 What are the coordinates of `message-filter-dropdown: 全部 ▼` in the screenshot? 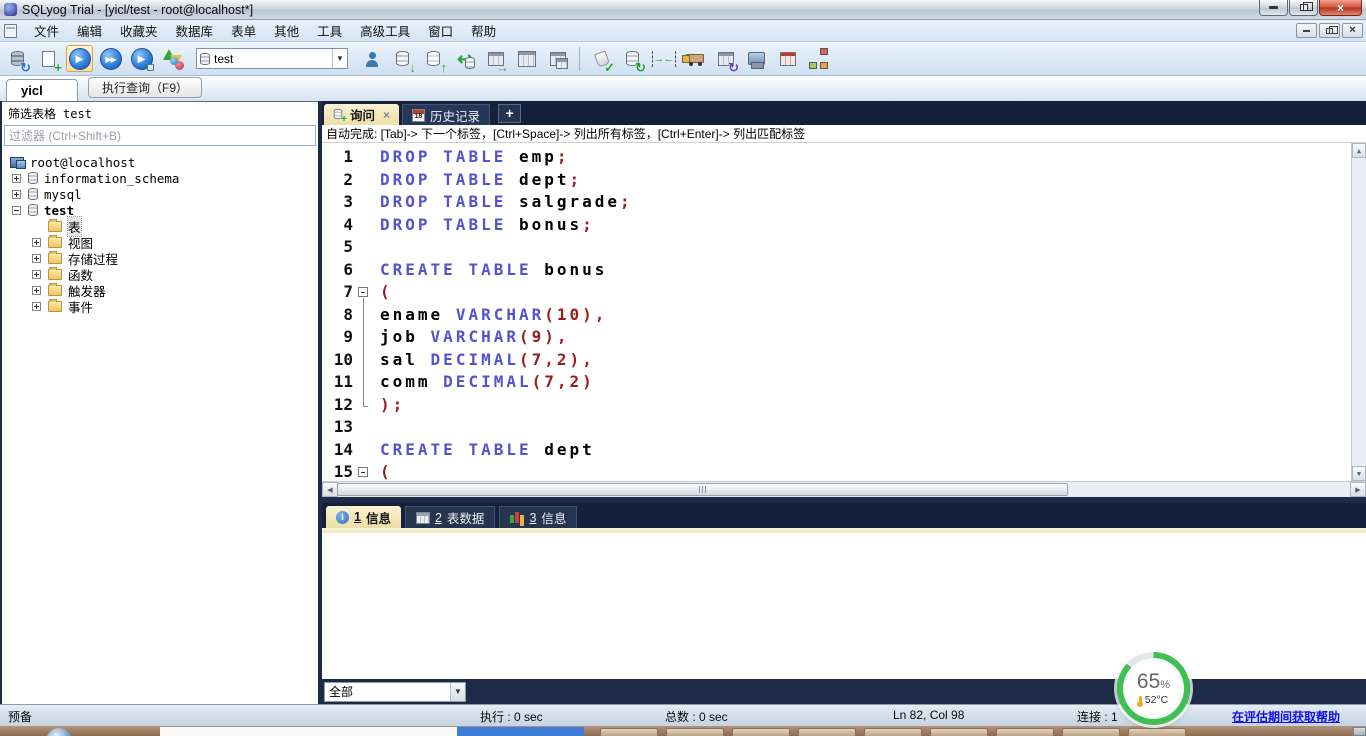 It's located at (395, 691).